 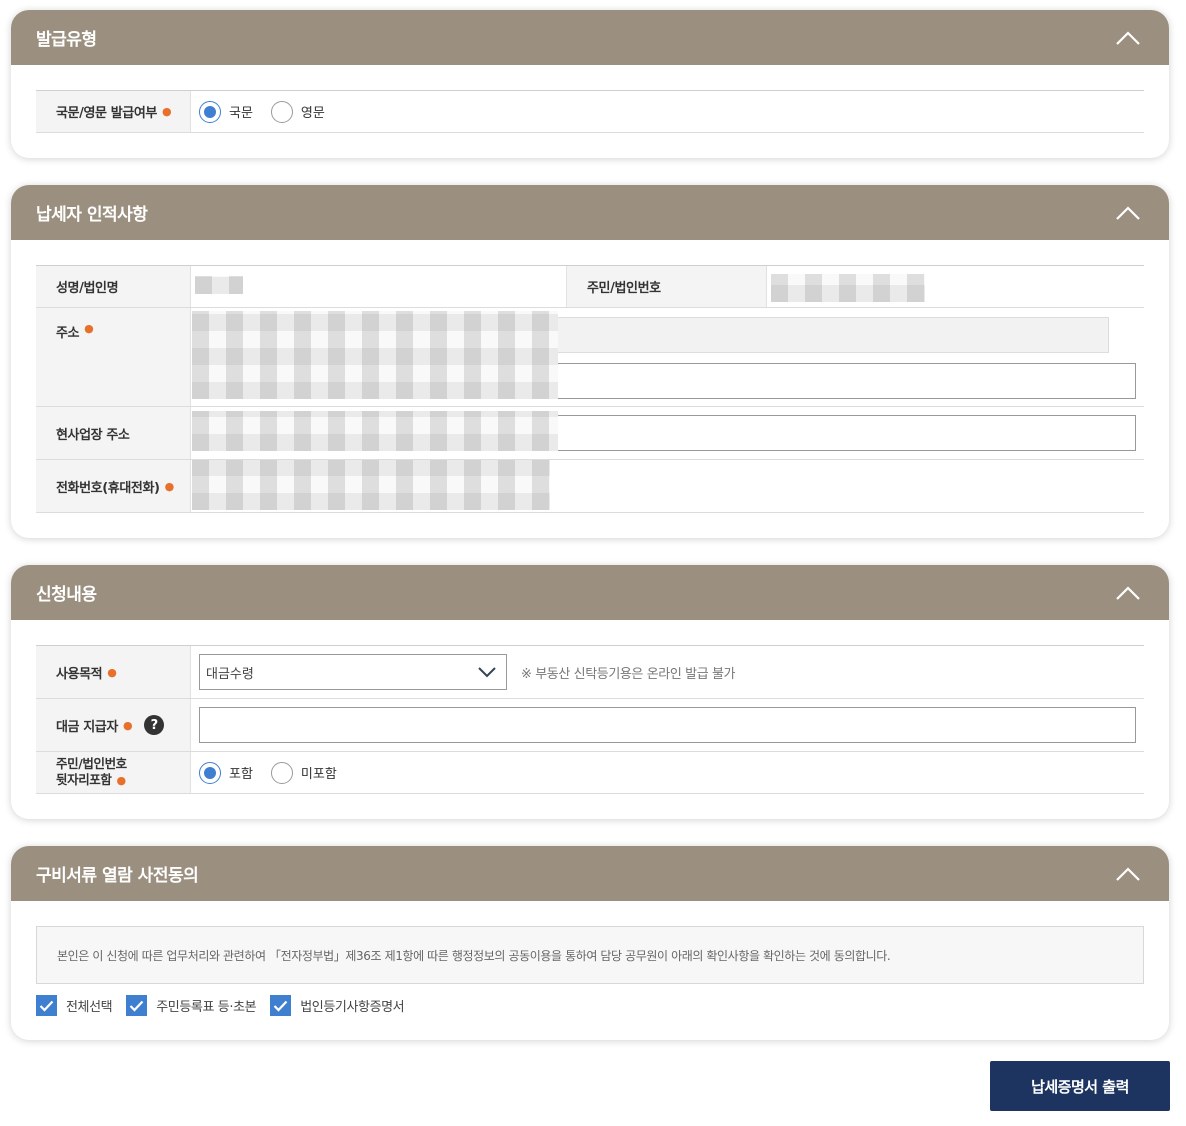 I want to click on issue-type-header: 발급유형, so click(x=590, y=37).